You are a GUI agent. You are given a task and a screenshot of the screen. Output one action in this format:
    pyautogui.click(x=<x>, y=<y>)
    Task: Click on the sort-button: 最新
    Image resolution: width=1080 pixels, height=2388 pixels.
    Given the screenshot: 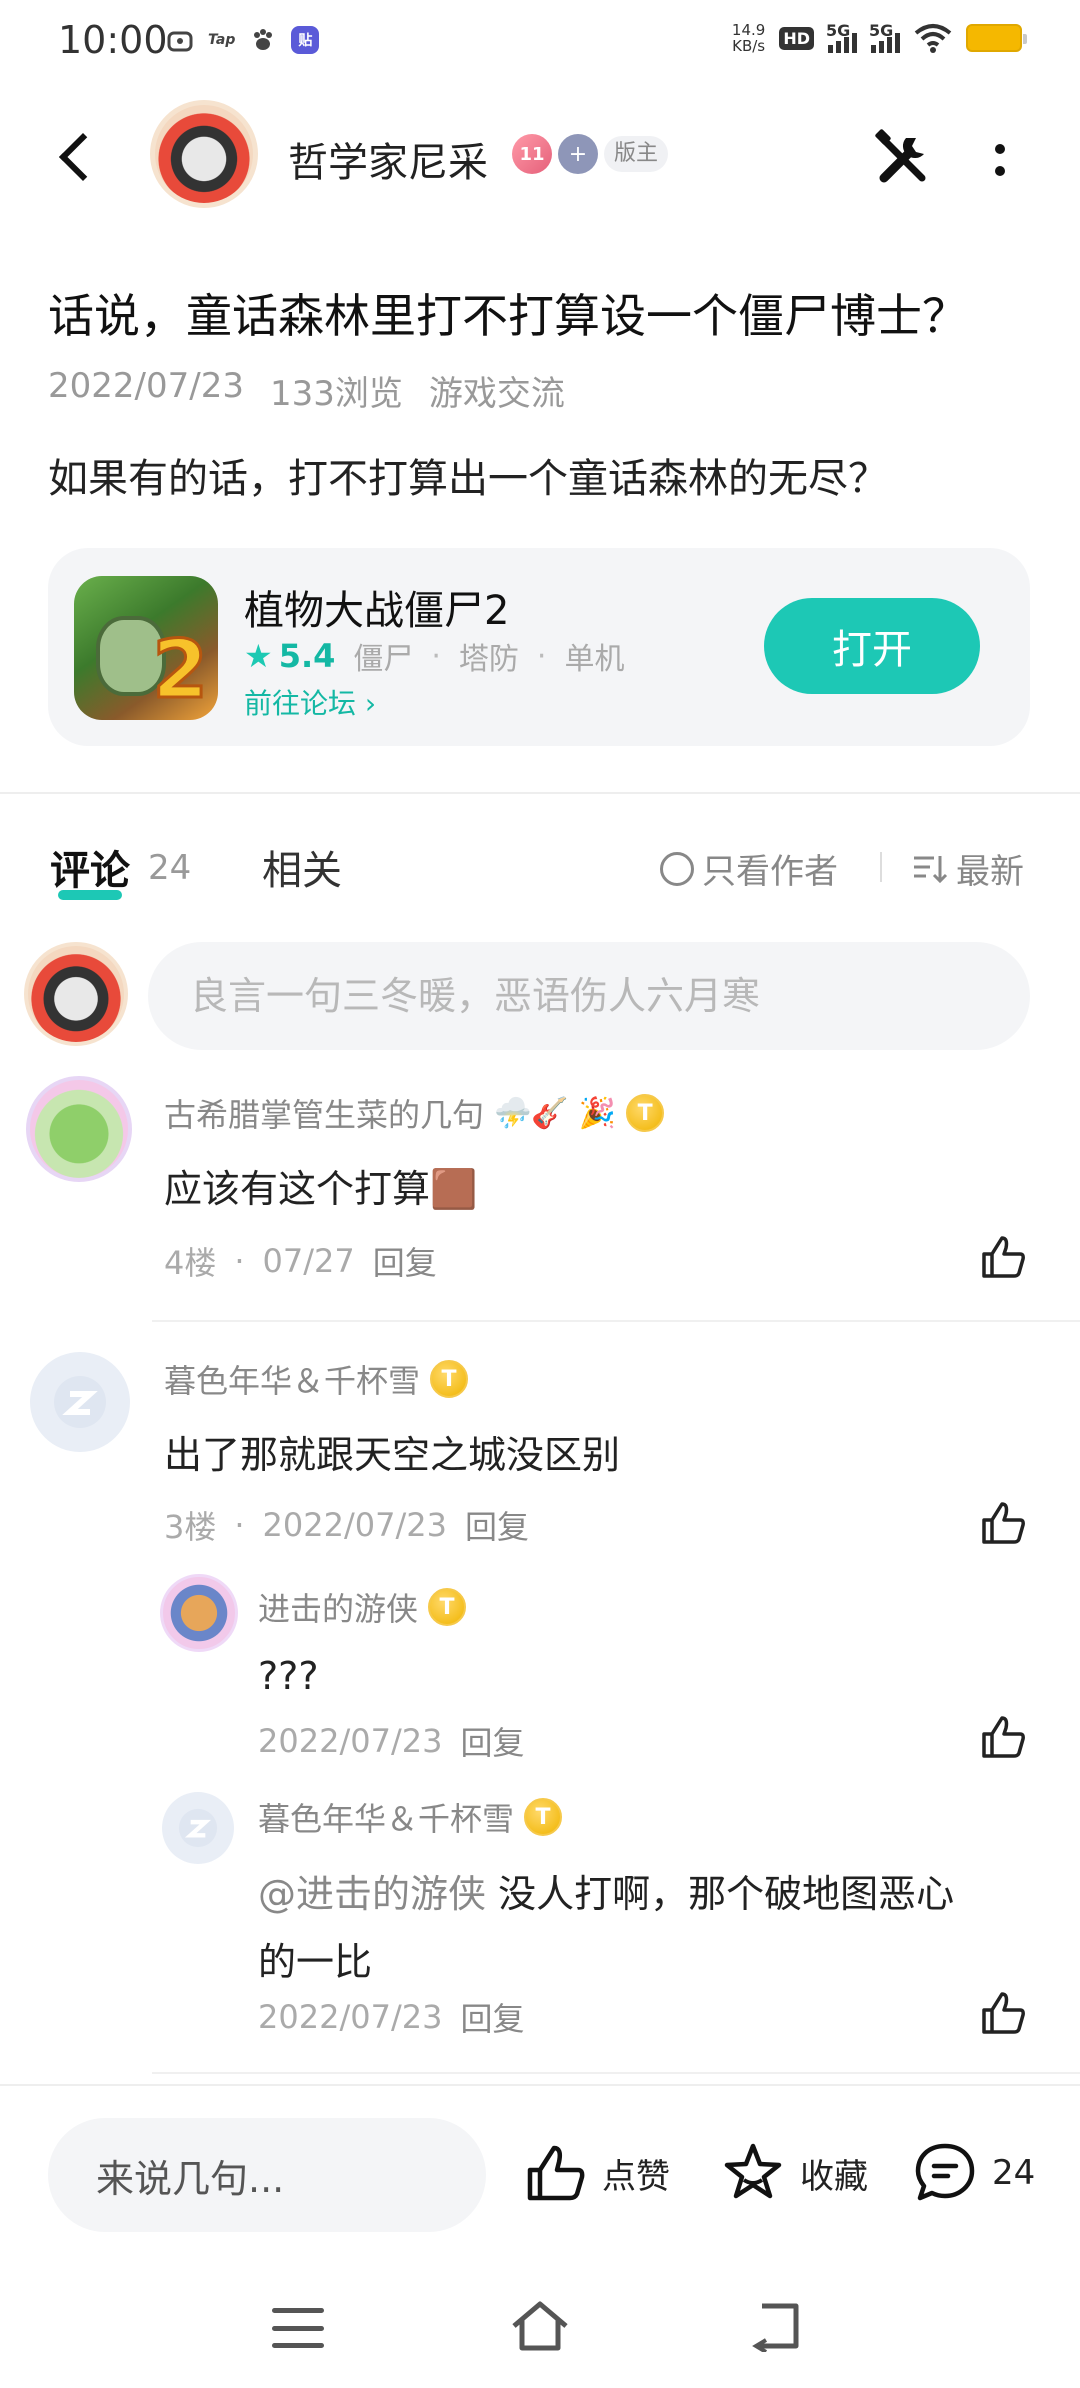 What is the action you would take?
    pyautogui.click(x=968, y=868)
    